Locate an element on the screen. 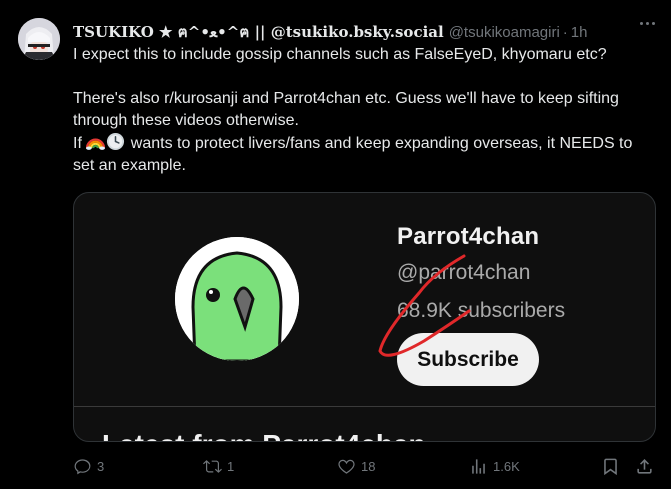 This screenshot has width=671, height=489. views-button: 1.6K is located at coordinates (494, 466).